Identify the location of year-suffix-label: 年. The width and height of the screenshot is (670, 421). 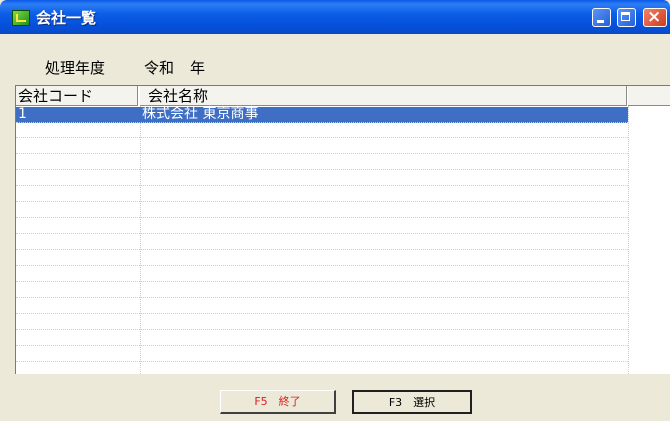
(198, 68).